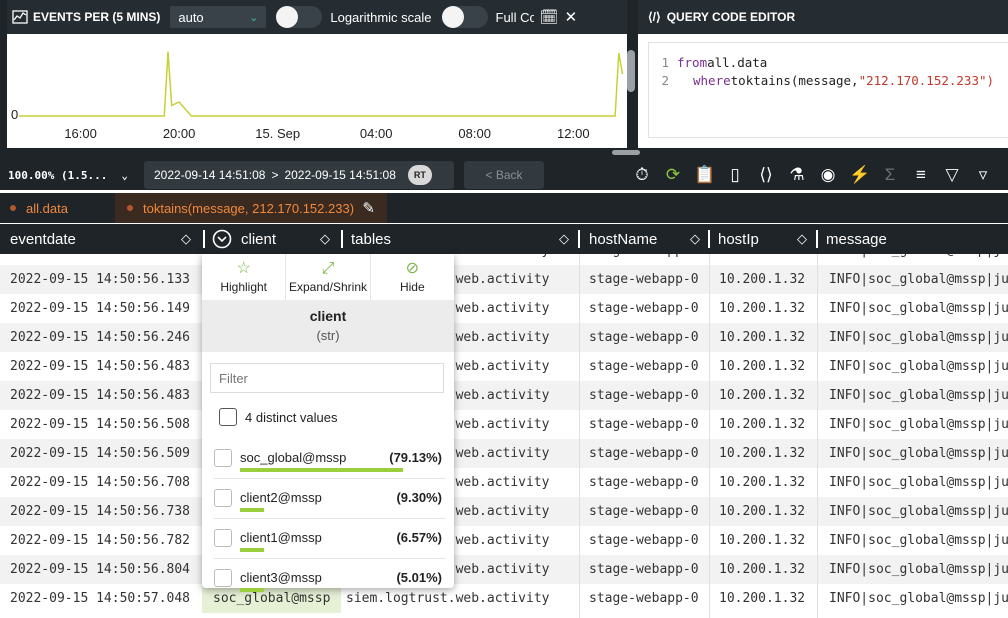  What do you see at coordinates (623, 239) in the screenshot?
I see `column-header-hostname: hostName` at bounding box center [623, 239].